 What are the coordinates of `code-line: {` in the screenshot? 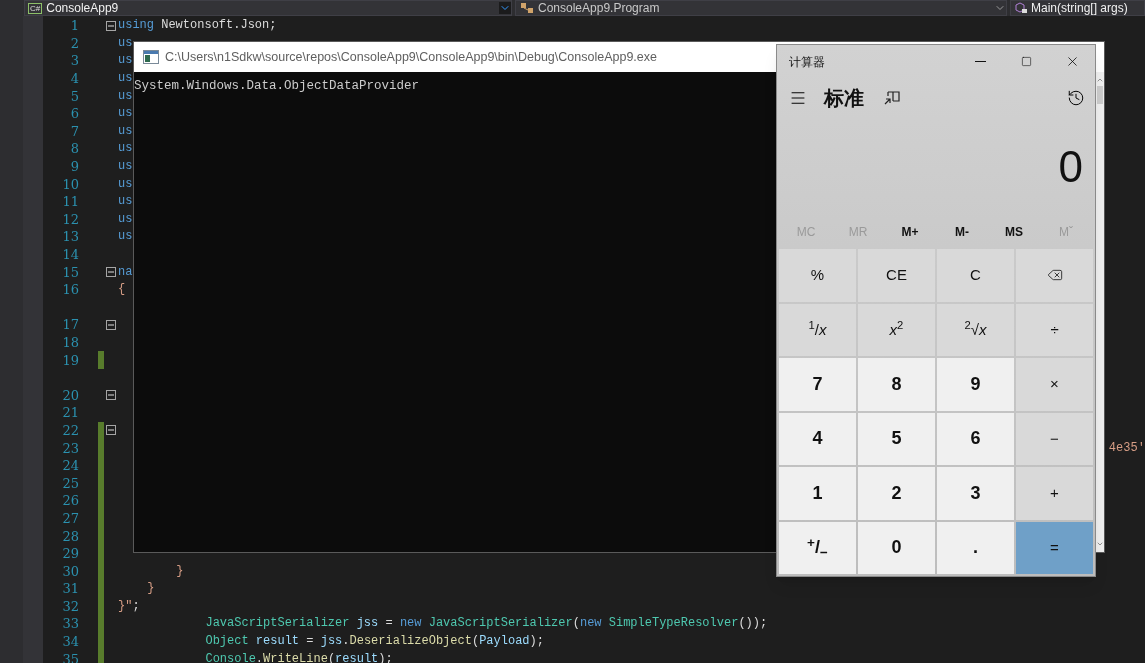 It's located at (122, 290).